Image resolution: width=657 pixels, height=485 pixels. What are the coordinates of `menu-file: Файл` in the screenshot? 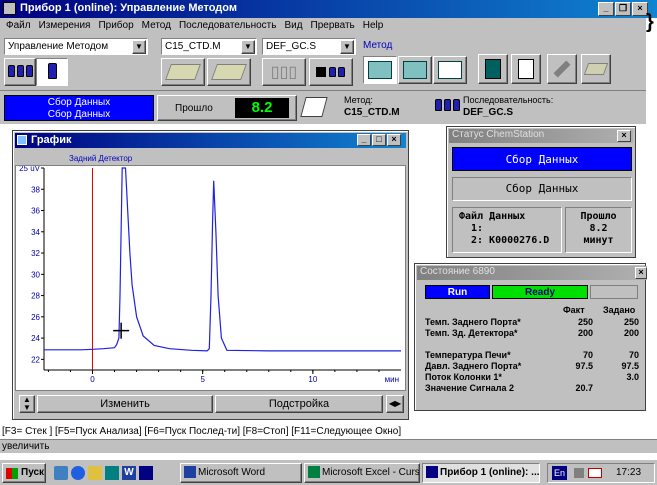 It's located at (19, 26).